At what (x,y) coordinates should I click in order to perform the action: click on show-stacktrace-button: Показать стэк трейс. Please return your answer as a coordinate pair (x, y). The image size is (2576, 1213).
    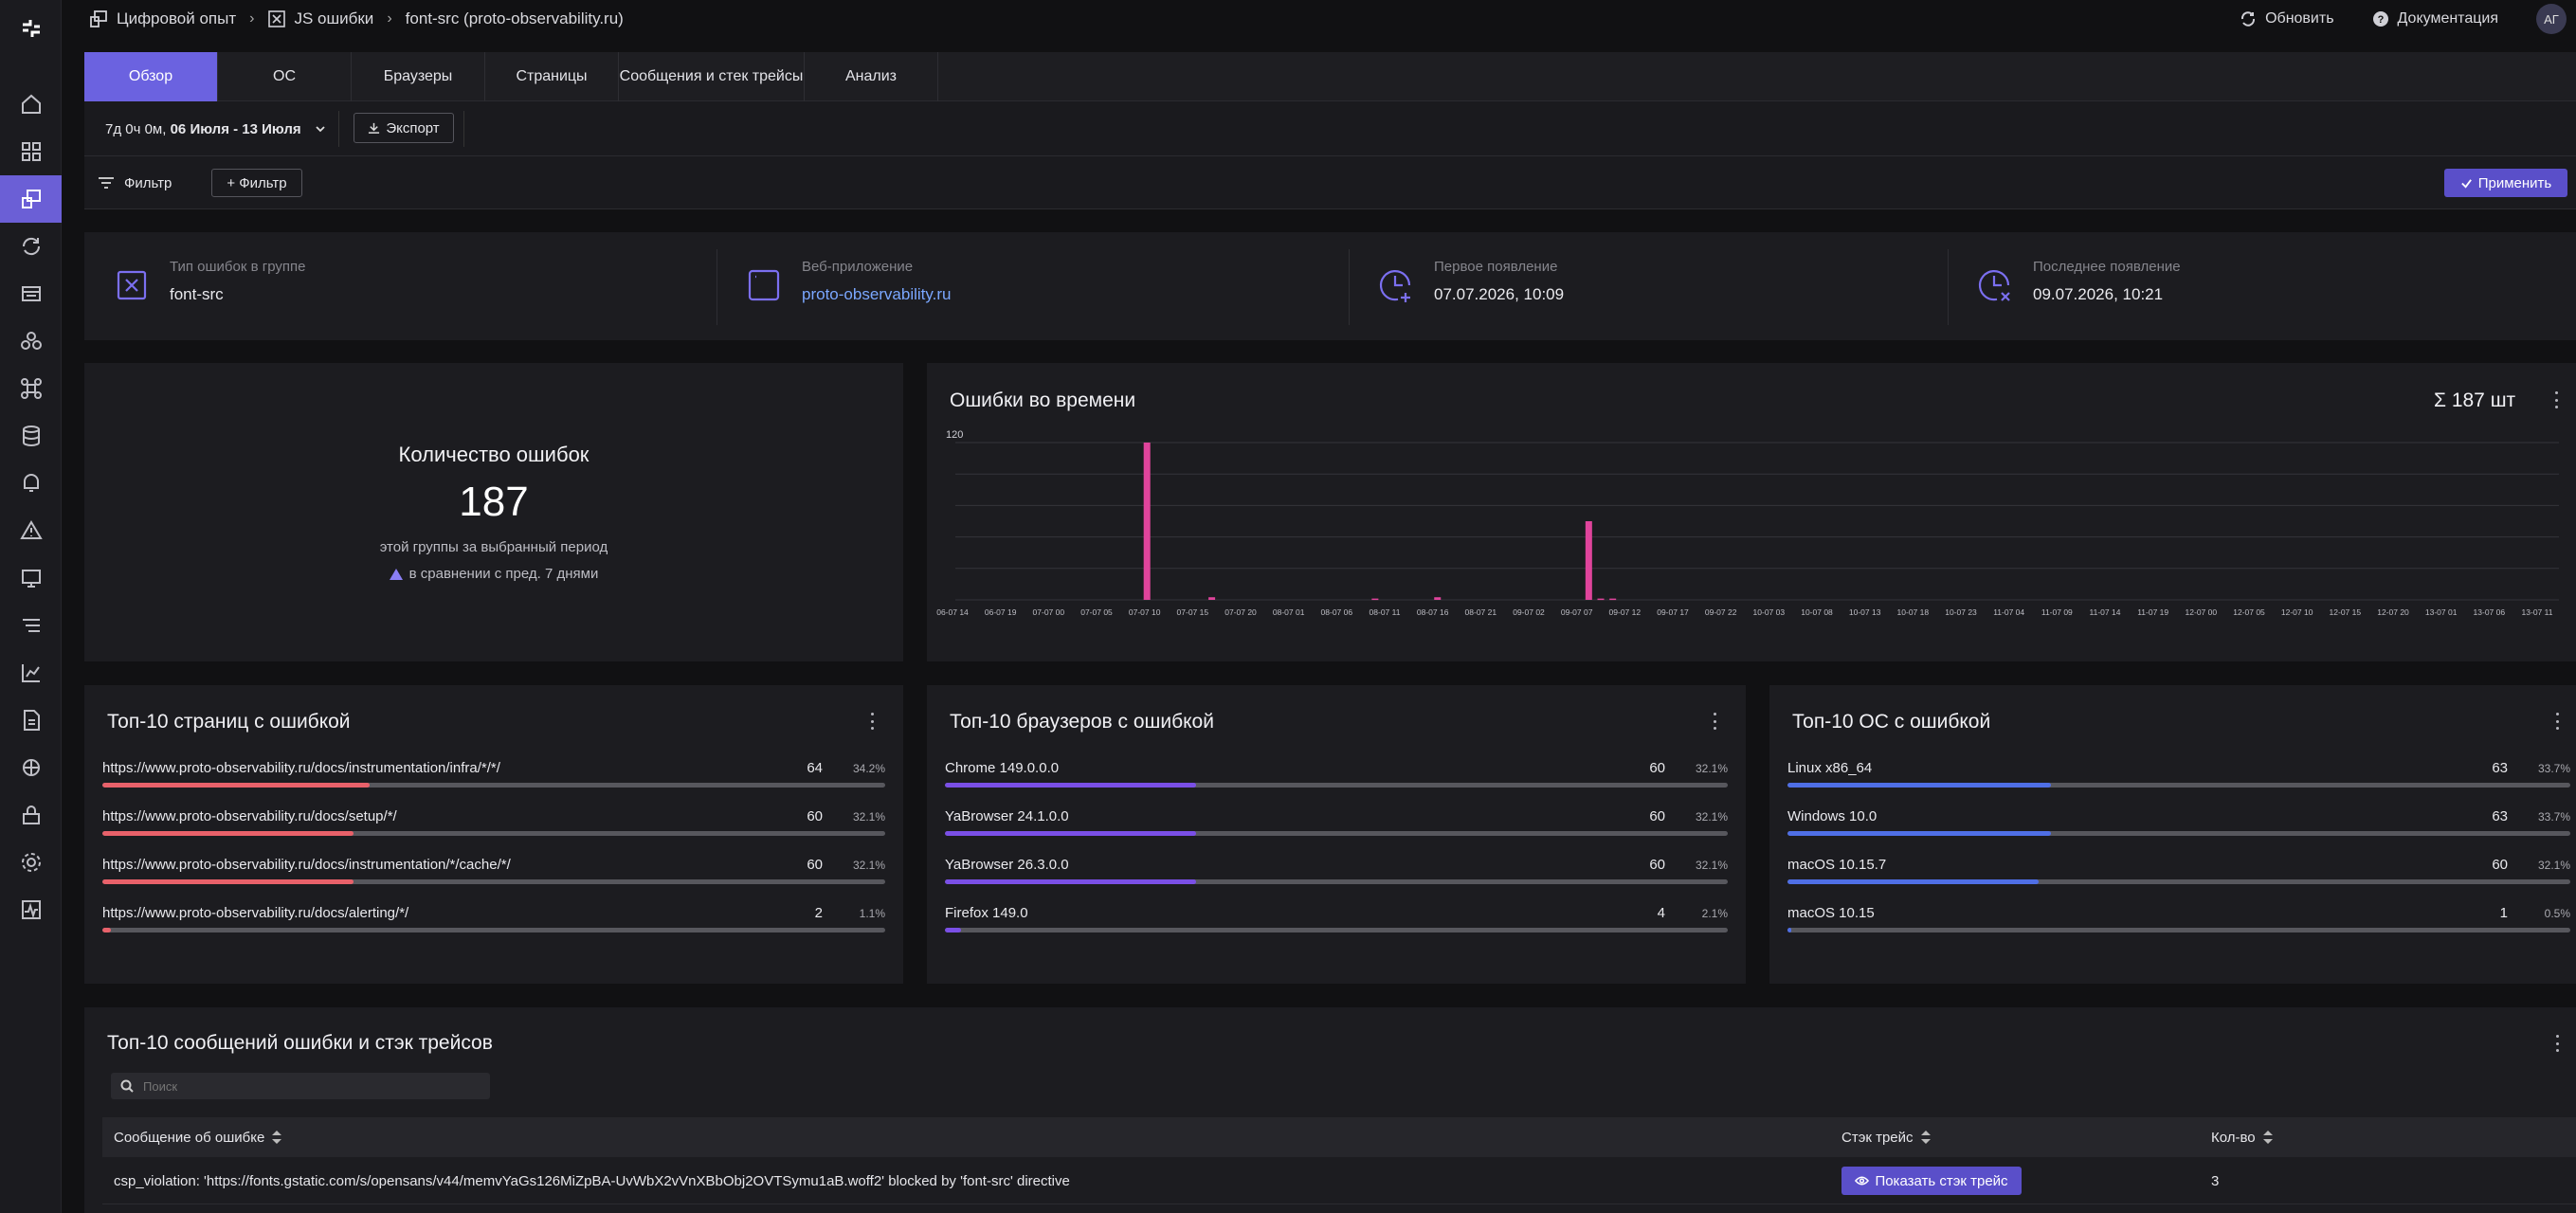
    Looking at the image, I should click on (1931, 1181).